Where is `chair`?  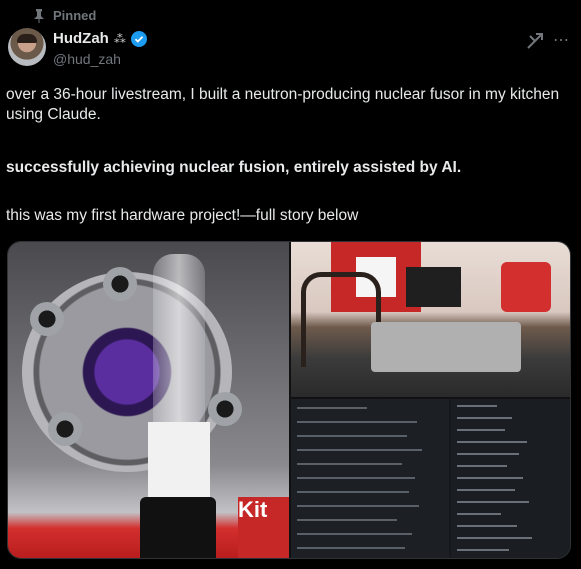 chair is located at coordinates (341, 319).